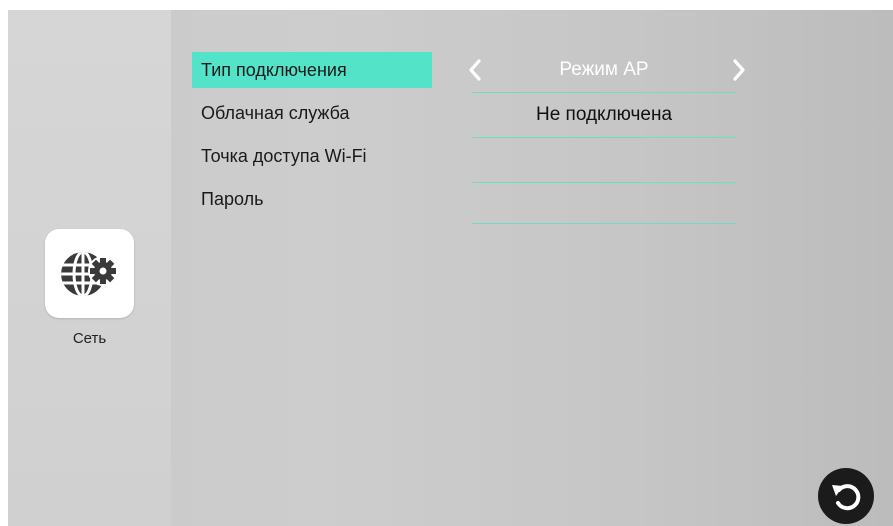 The height and width of the screenshot is (526, 893). Describe the element at coordinates (738, 70) in the screenshot. I see `chevron-right-icon` at that location.